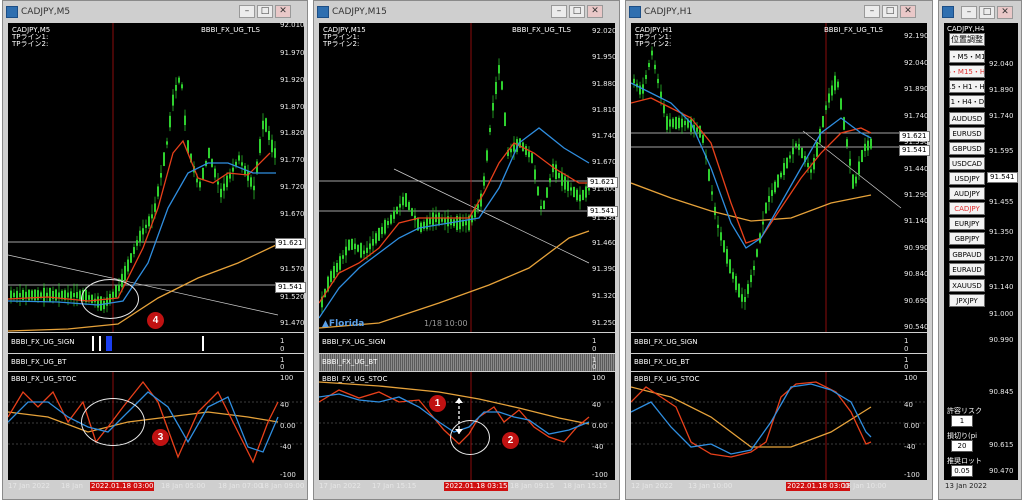  Describe the element at coordinates (967, 193) in the screenshot. I see `symbol-audjpy-button: AUDJPY` at that location.